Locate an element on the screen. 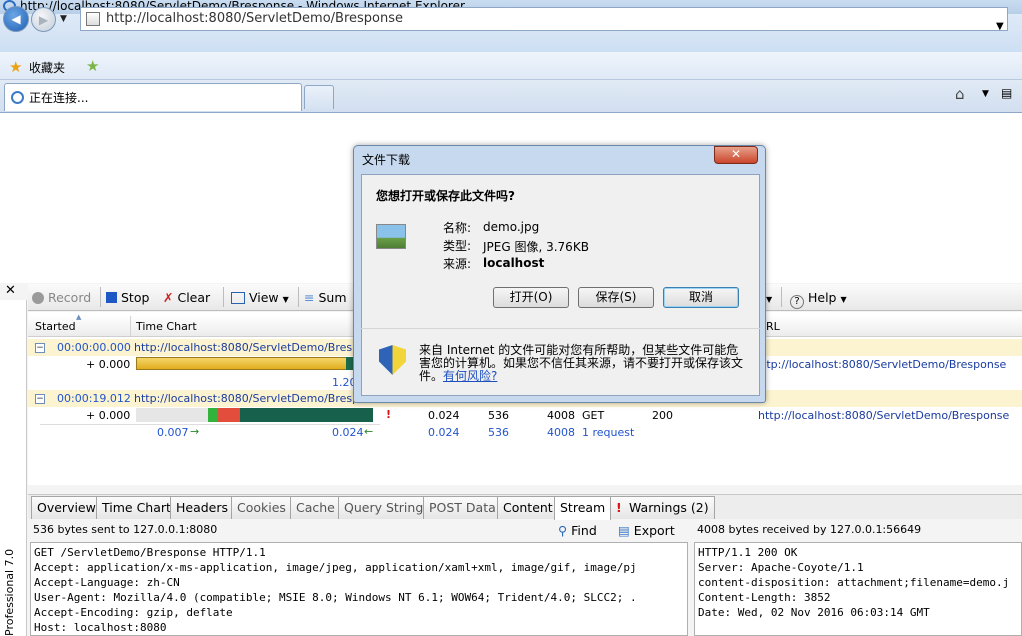 This screenshot has width=1022, height=636. forward-button: ▶ is located at coordinates (43, 19).